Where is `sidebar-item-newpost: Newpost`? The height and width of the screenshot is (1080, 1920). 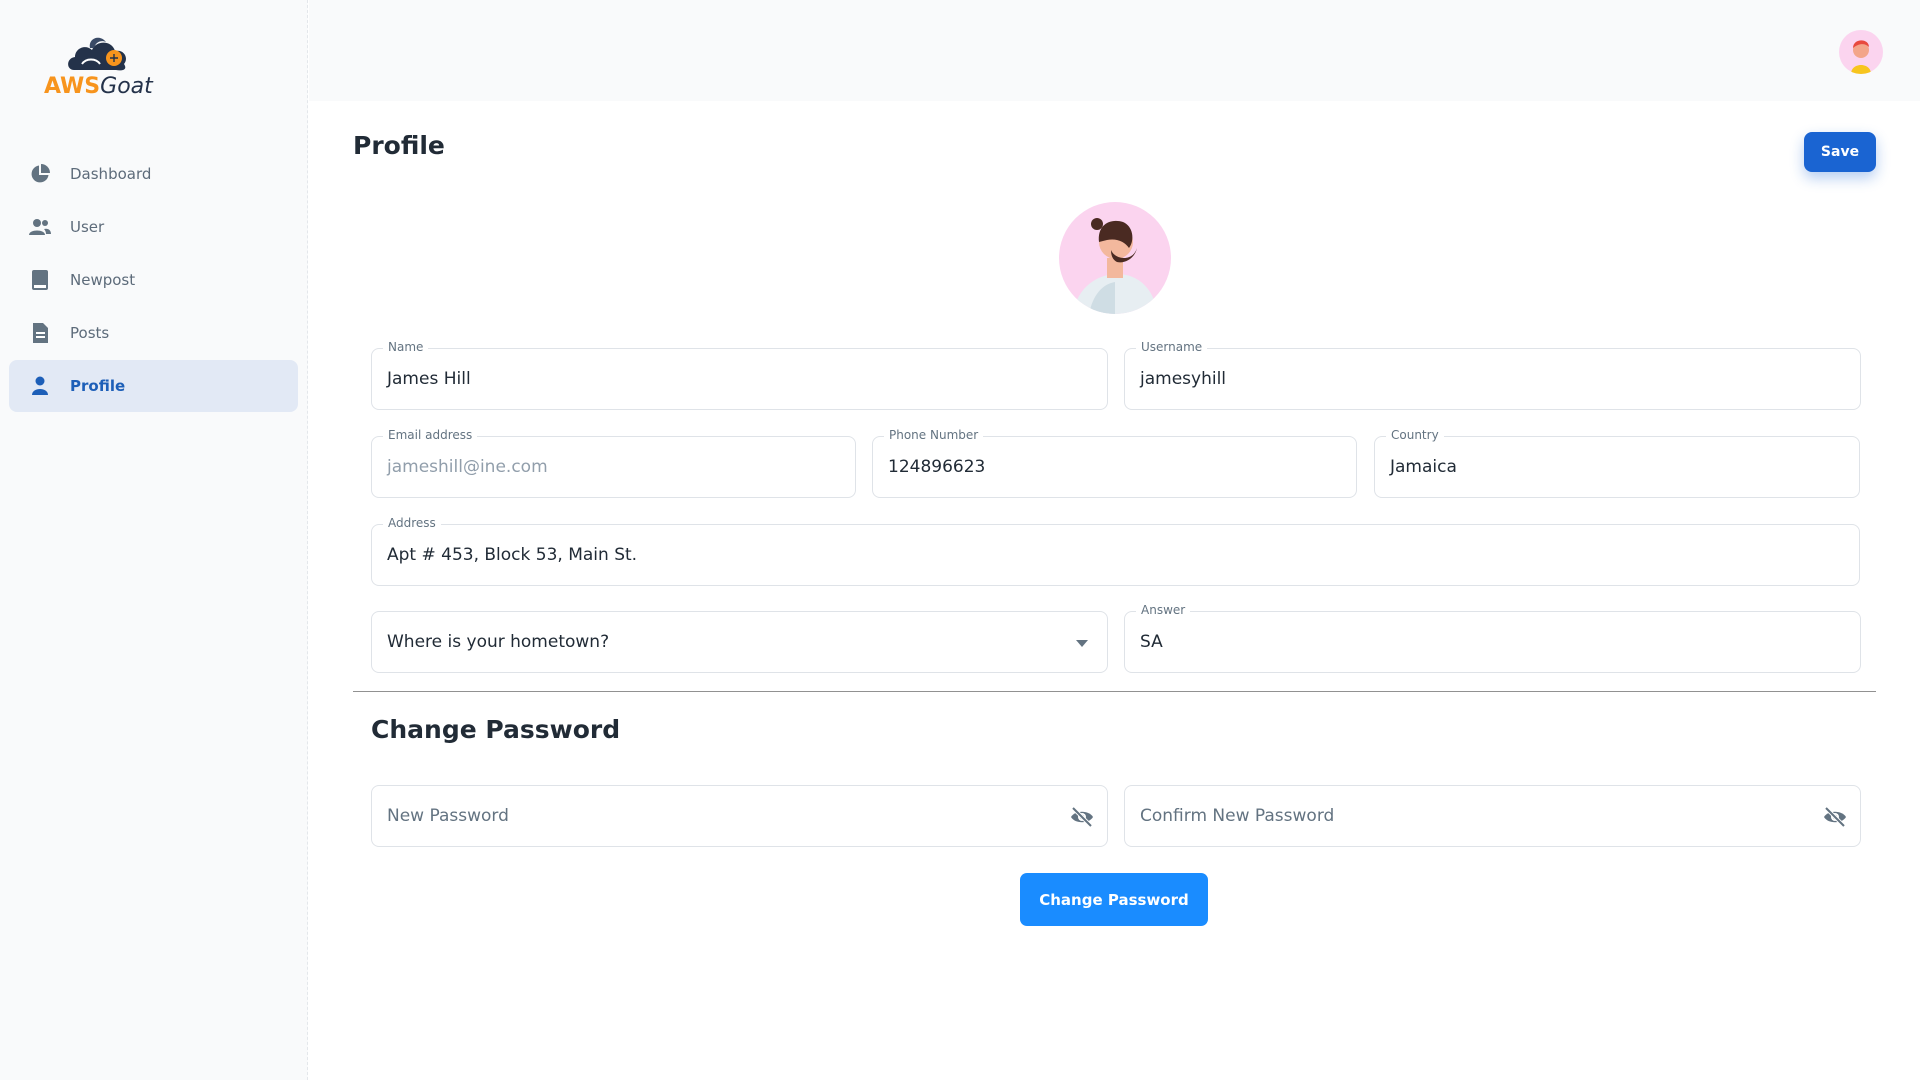
sidebar-item-newpost: Newpost is located at coordinates (153, 280).